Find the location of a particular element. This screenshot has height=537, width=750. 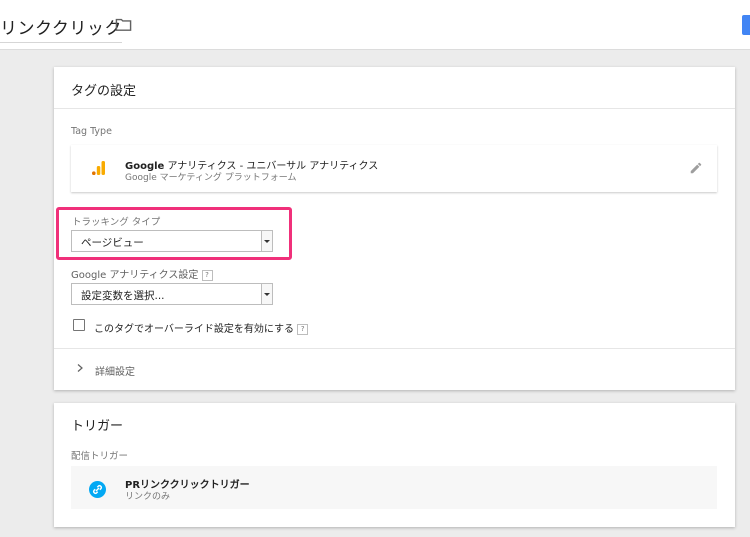

override-checkbox is located at coordinates (79, 325).